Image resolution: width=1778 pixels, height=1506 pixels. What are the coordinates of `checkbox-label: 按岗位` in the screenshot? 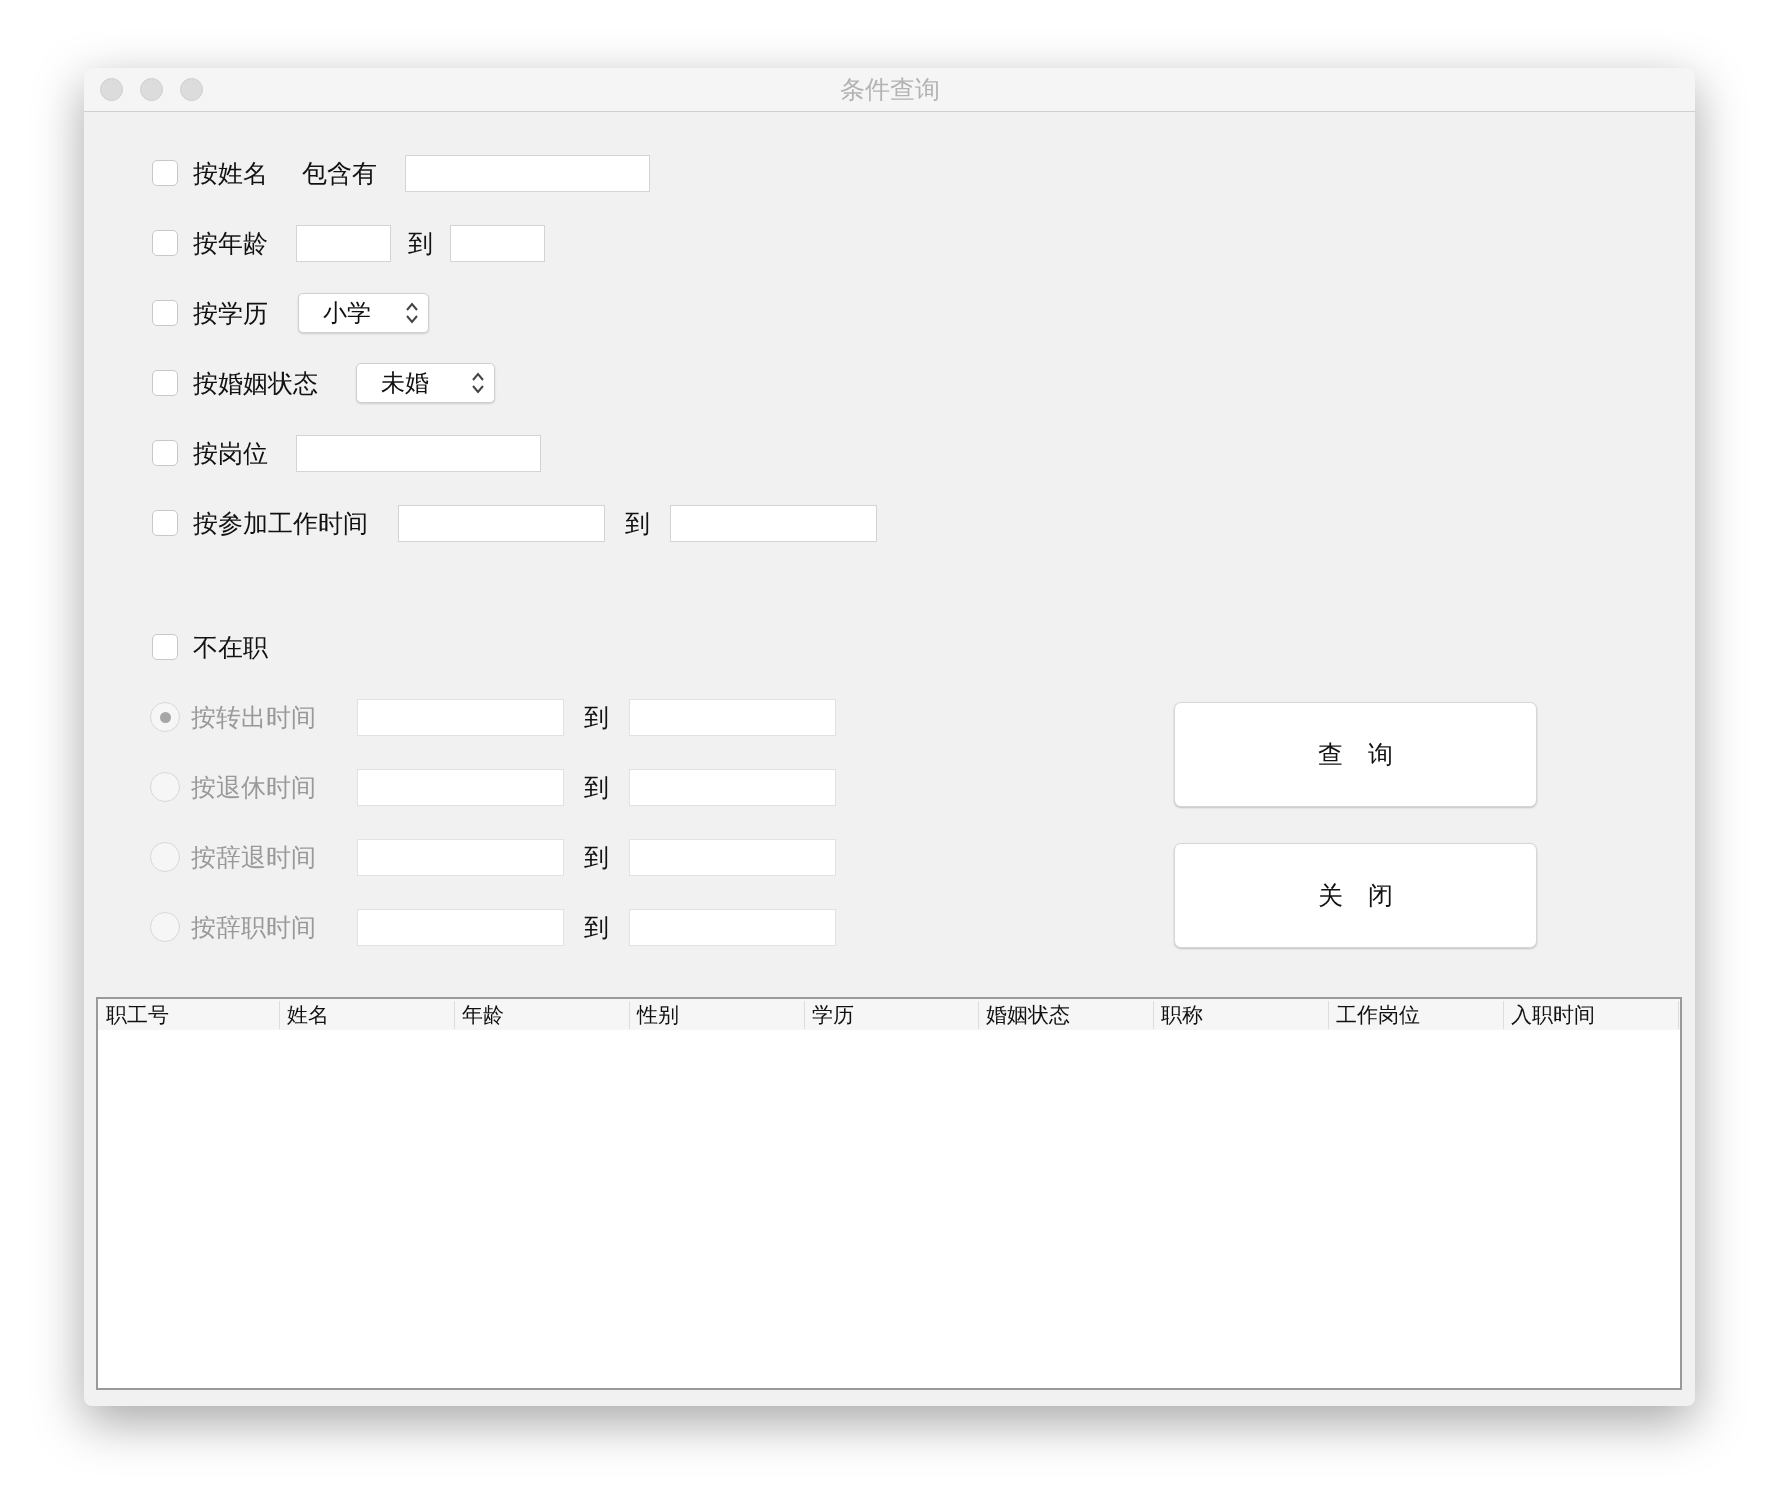 It's located at (230, 453).